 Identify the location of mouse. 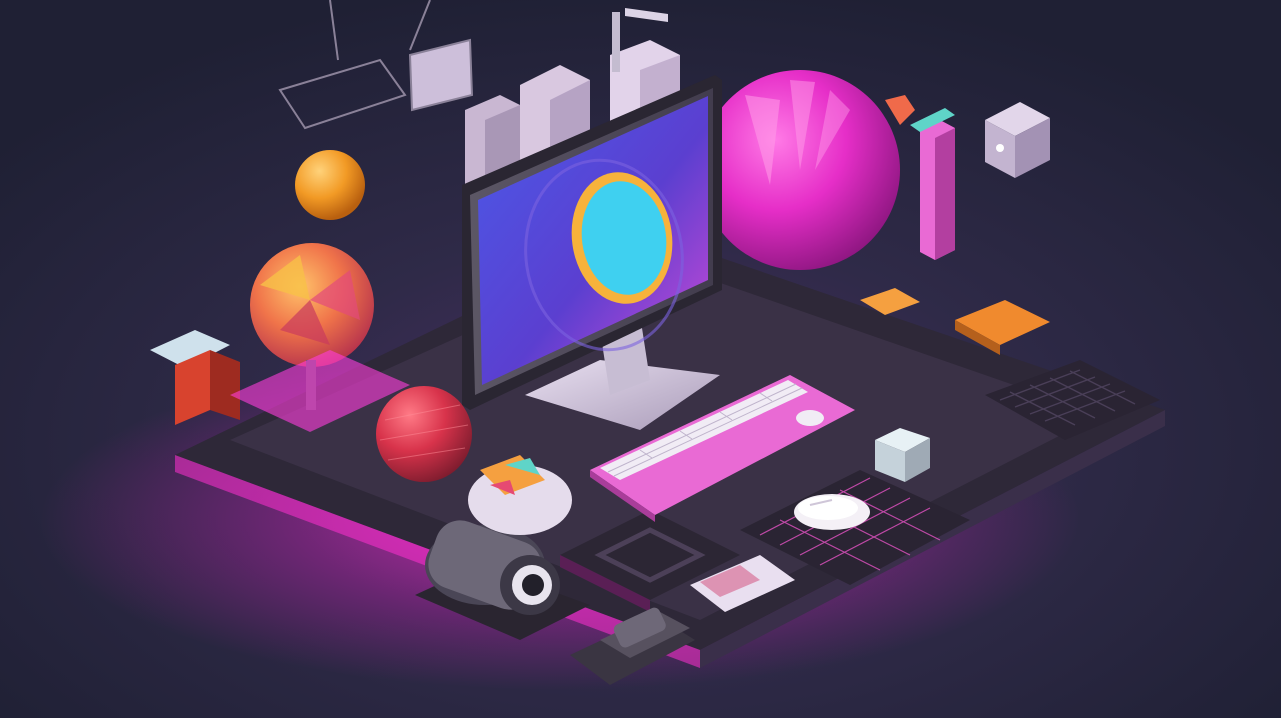
(832, 512).